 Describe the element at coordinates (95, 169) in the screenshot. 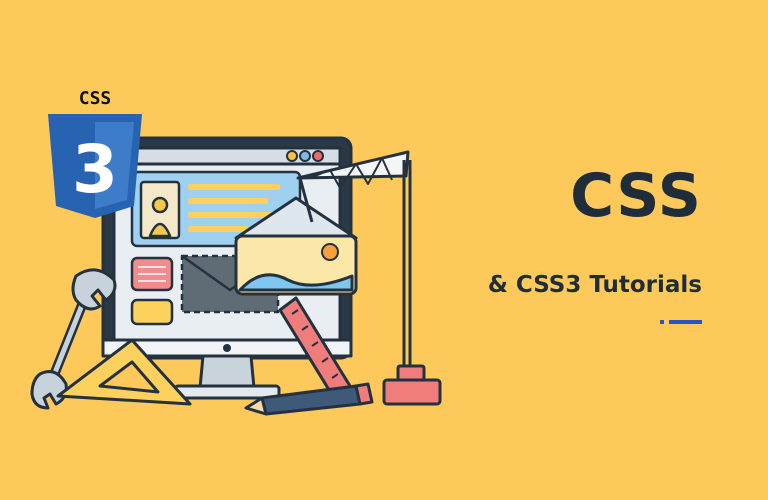

I see `css3-number: 3` at that location.